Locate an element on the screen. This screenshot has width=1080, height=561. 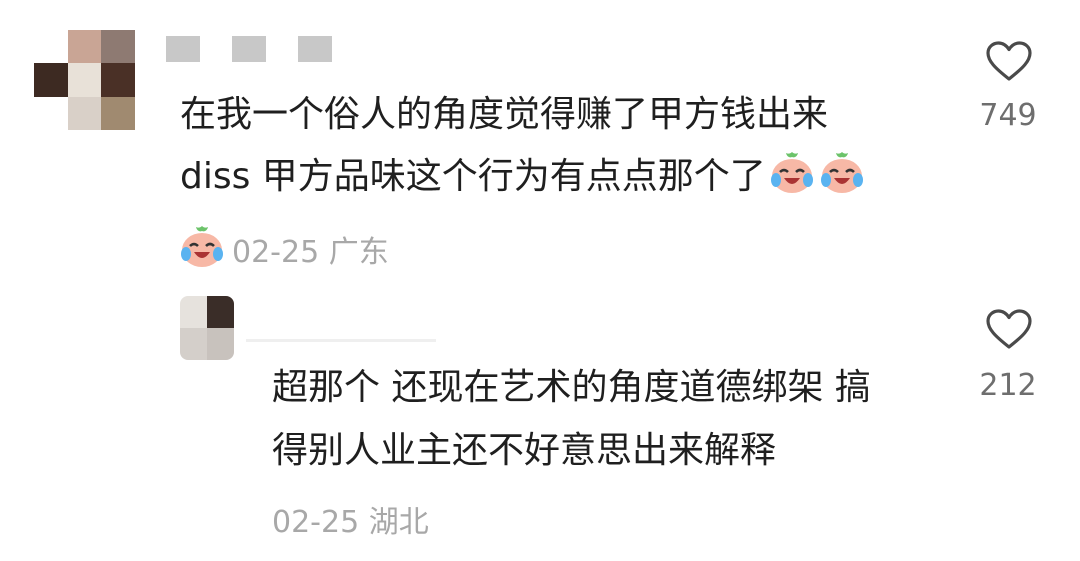
comment-text: diss 甲方品味这个行为有点点那个了 is located at coordinates (473, 176).